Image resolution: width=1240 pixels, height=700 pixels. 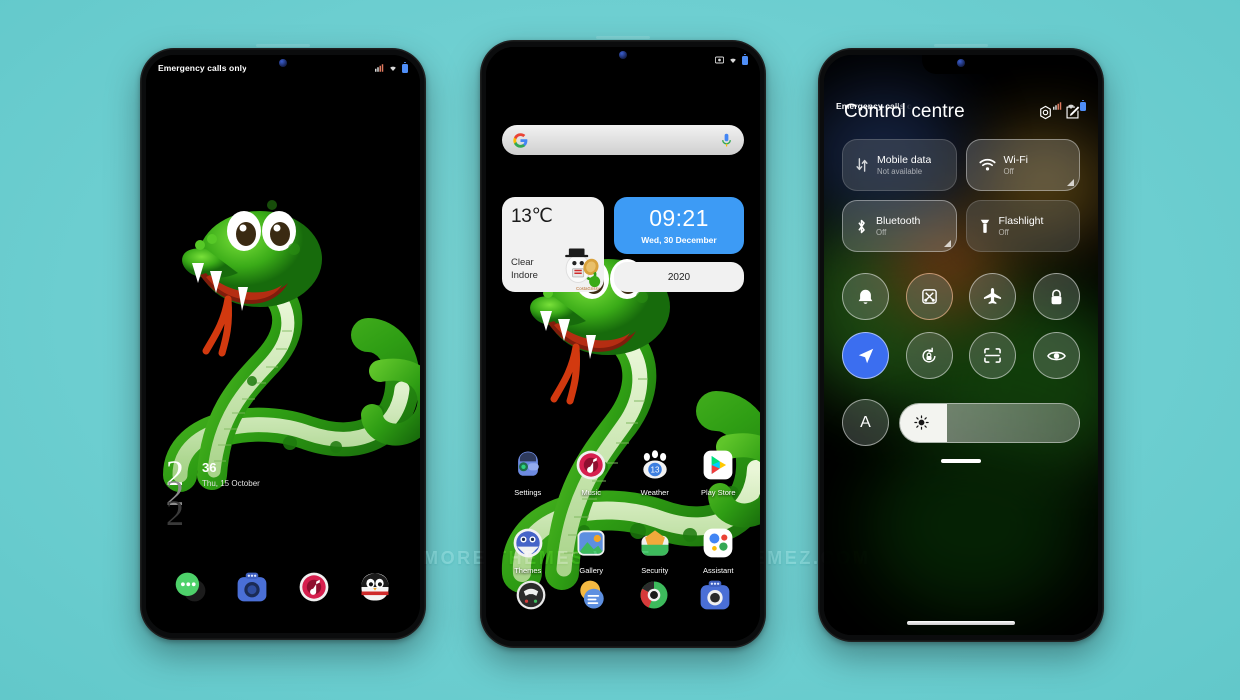 I want to click on eye-icon, so click(x=1056, y=355).